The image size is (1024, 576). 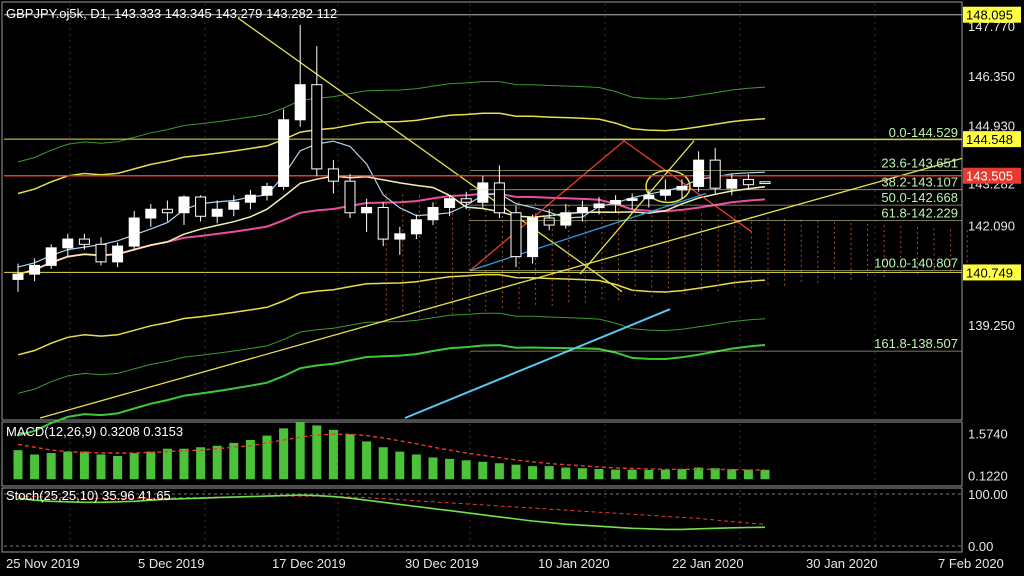 I want to click on macd-tick-label: 0.1220, so click(x=988, y=476).